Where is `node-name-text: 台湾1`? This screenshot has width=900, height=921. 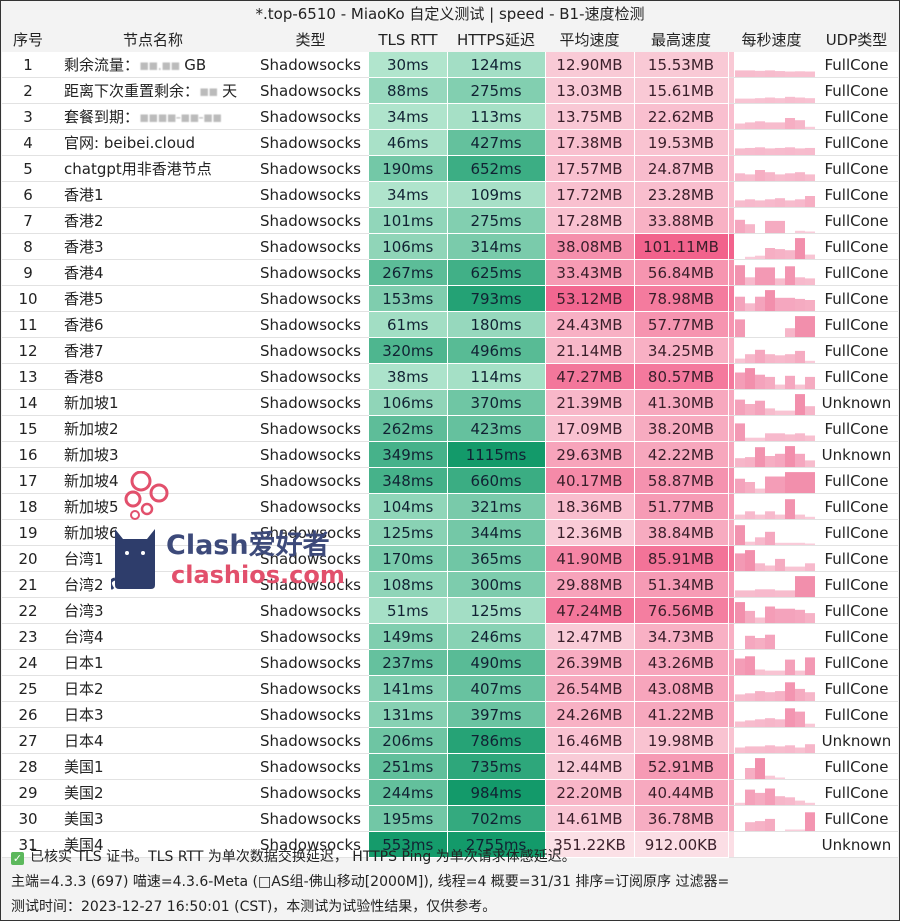
node-name-text: 台湾1 is located at coordinates (84, 559).